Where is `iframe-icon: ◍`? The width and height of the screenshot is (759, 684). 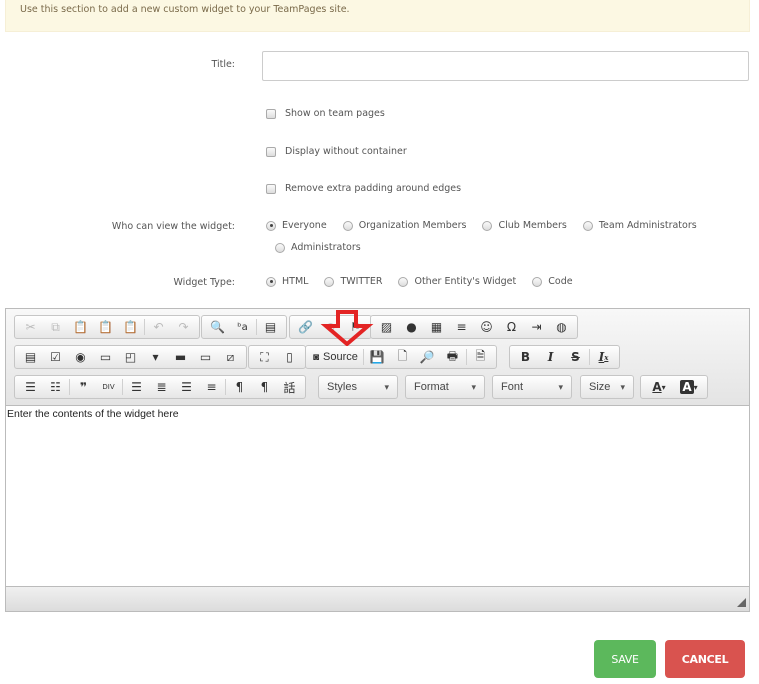
iframe-icon: ◍ is located at coordinates (561, 327).